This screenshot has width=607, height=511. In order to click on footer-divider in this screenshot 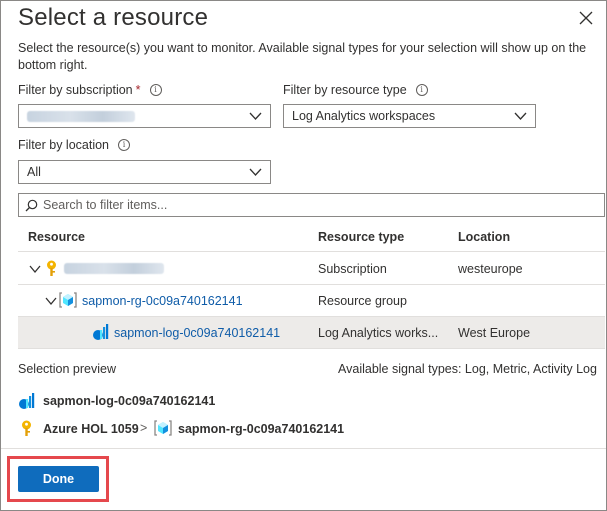, I will do `click(303, 448)`.